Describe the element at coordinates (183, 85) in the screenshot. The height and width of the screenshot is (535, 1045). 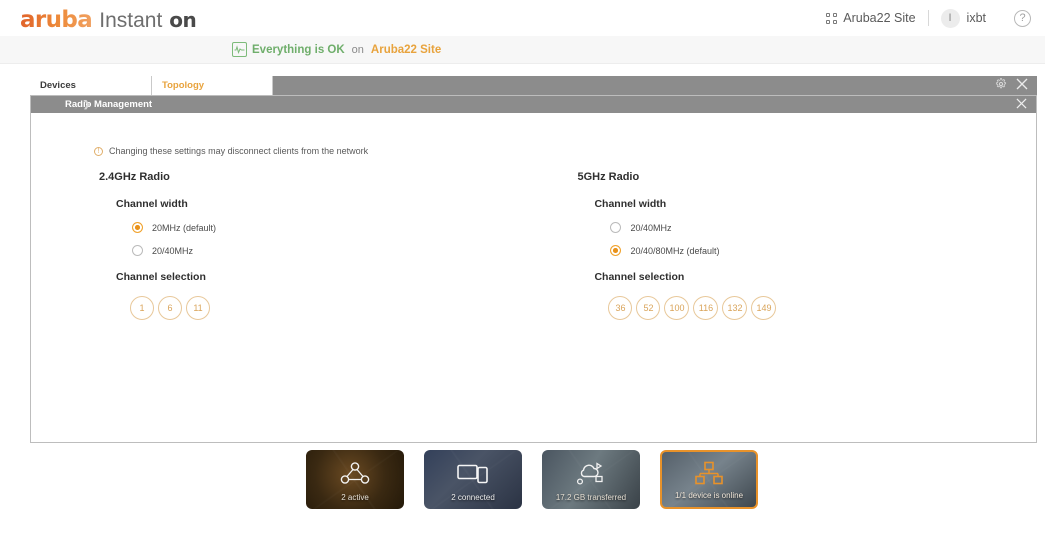
I see `tab-topology-label: Topology` at that location.